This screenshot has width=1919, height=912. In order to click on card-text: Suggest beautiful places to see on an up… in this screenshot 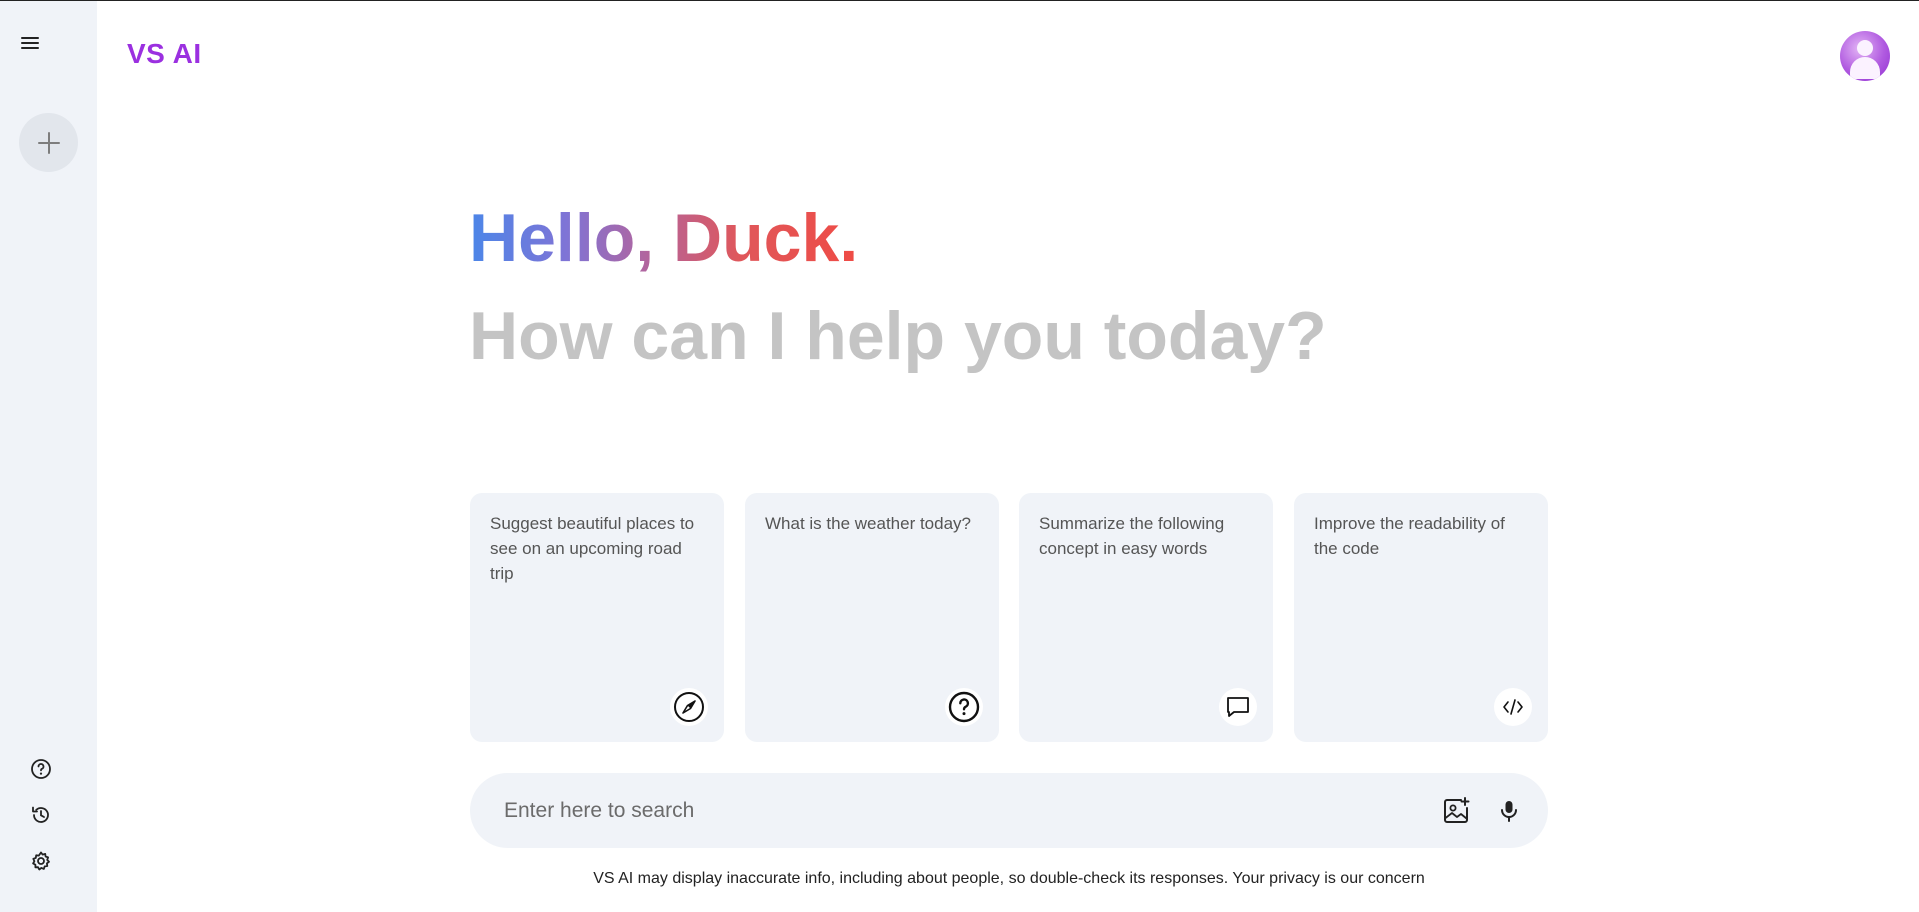, I will do `click(592, 548)`.